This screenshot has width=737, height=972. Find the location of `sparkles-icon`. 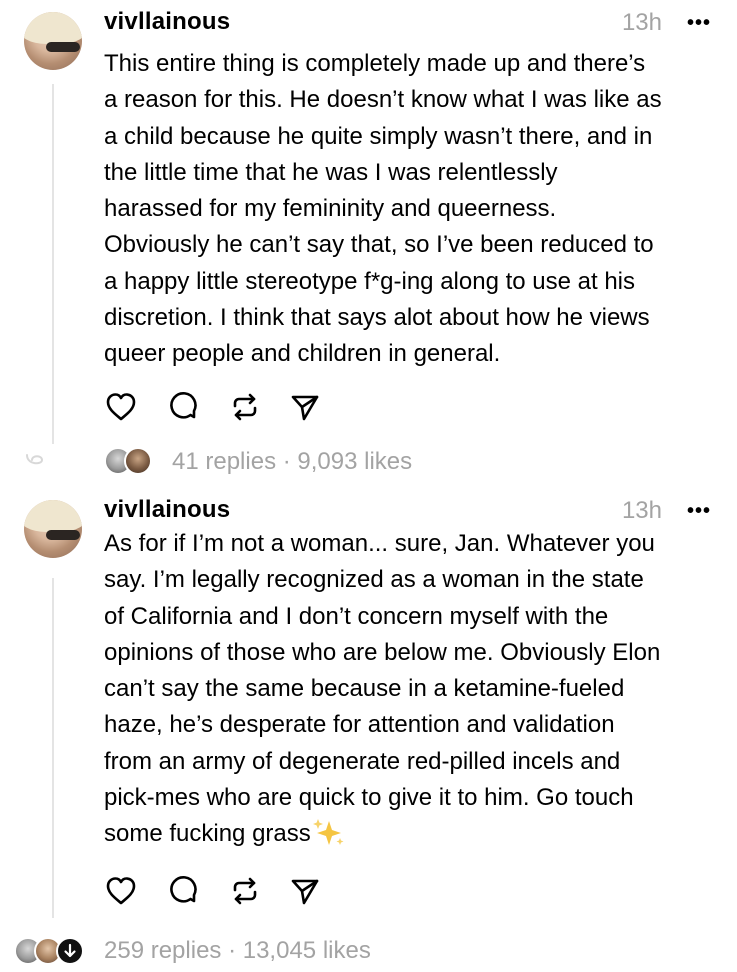

sparkles-icon is located at coordinates (328, 832).